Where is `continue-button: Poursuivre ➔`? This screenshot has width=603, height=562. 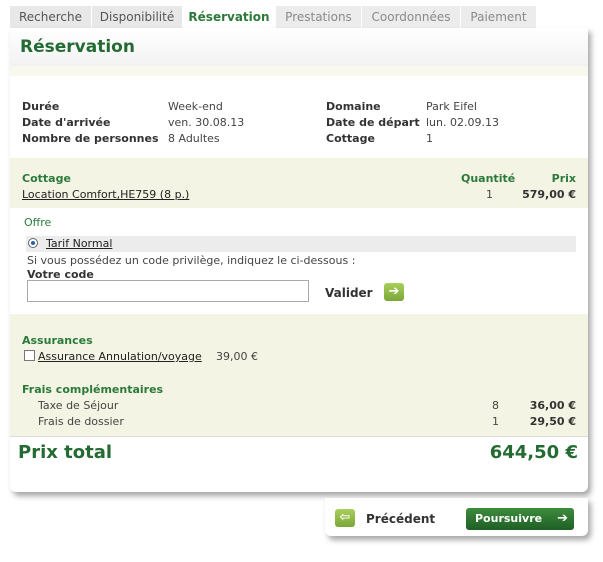
continue-button: Poursuivre ➔ is located at coordinates (520, 519).